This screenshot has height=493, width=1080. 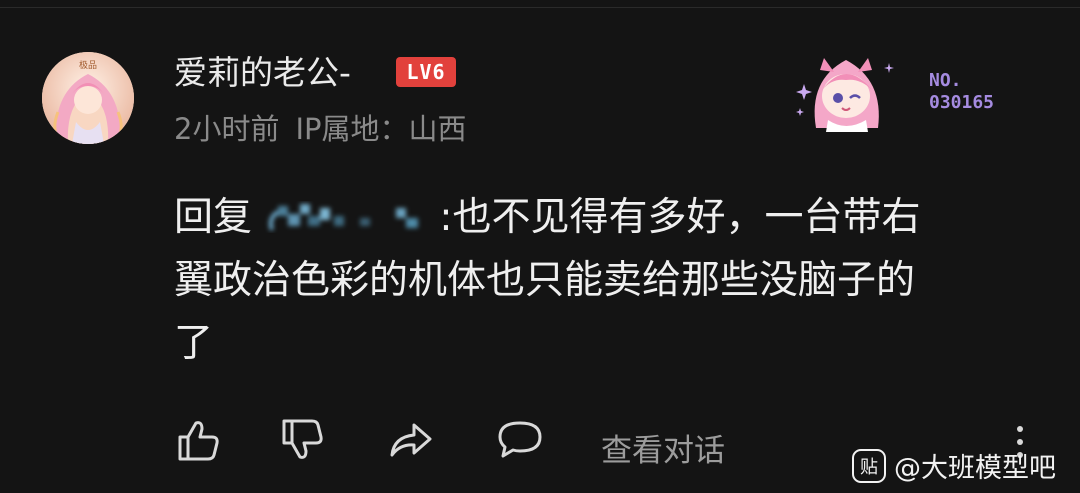 I want to click on dislike-button, so click(x=303, y=442).